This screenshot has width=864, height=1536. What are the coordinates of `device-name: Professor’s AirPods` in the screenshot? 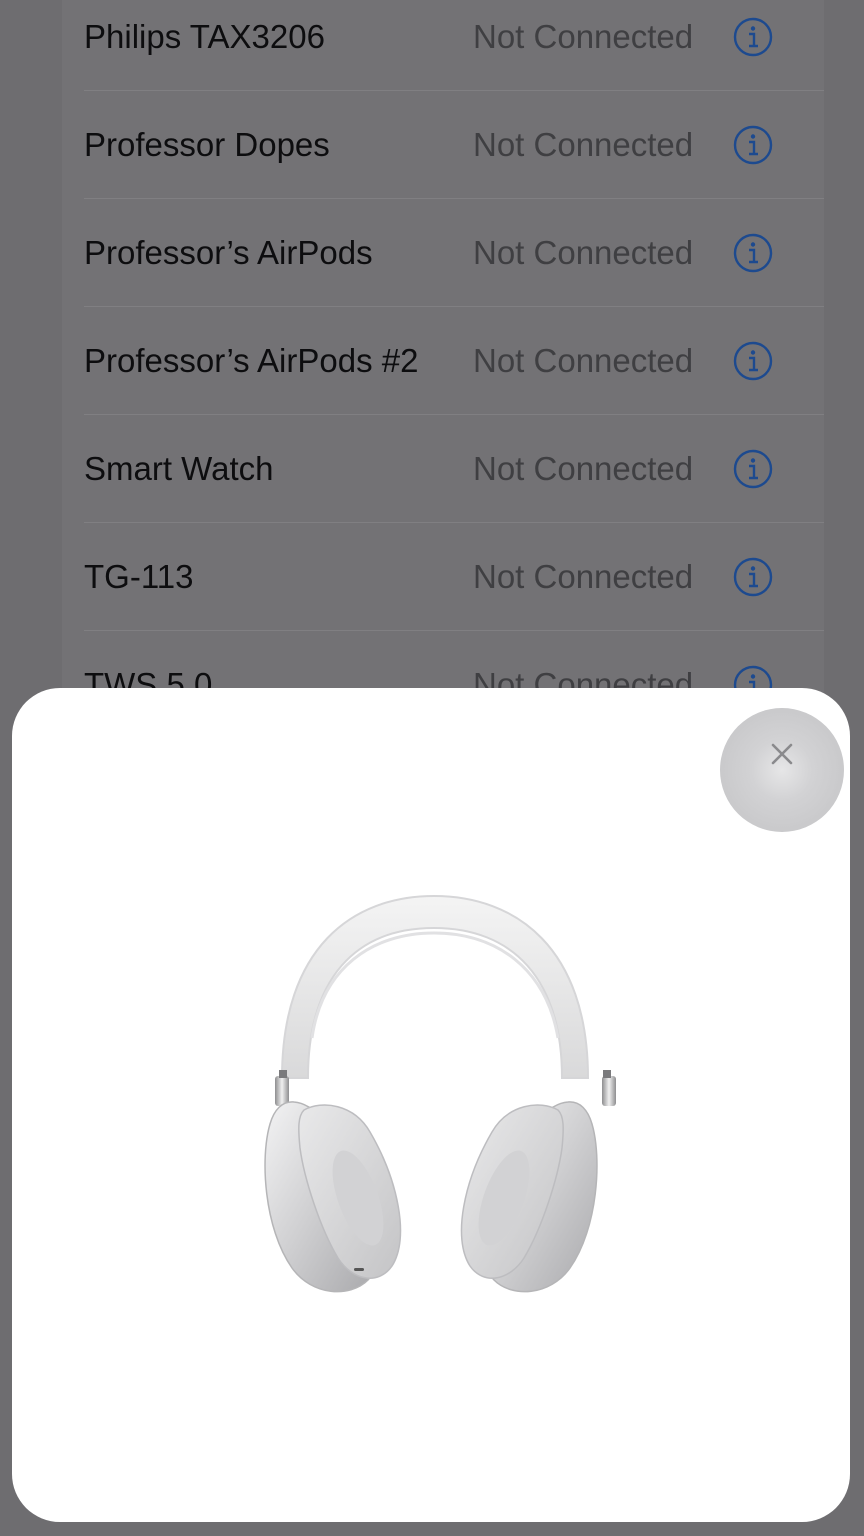 It's located at (228, 252).